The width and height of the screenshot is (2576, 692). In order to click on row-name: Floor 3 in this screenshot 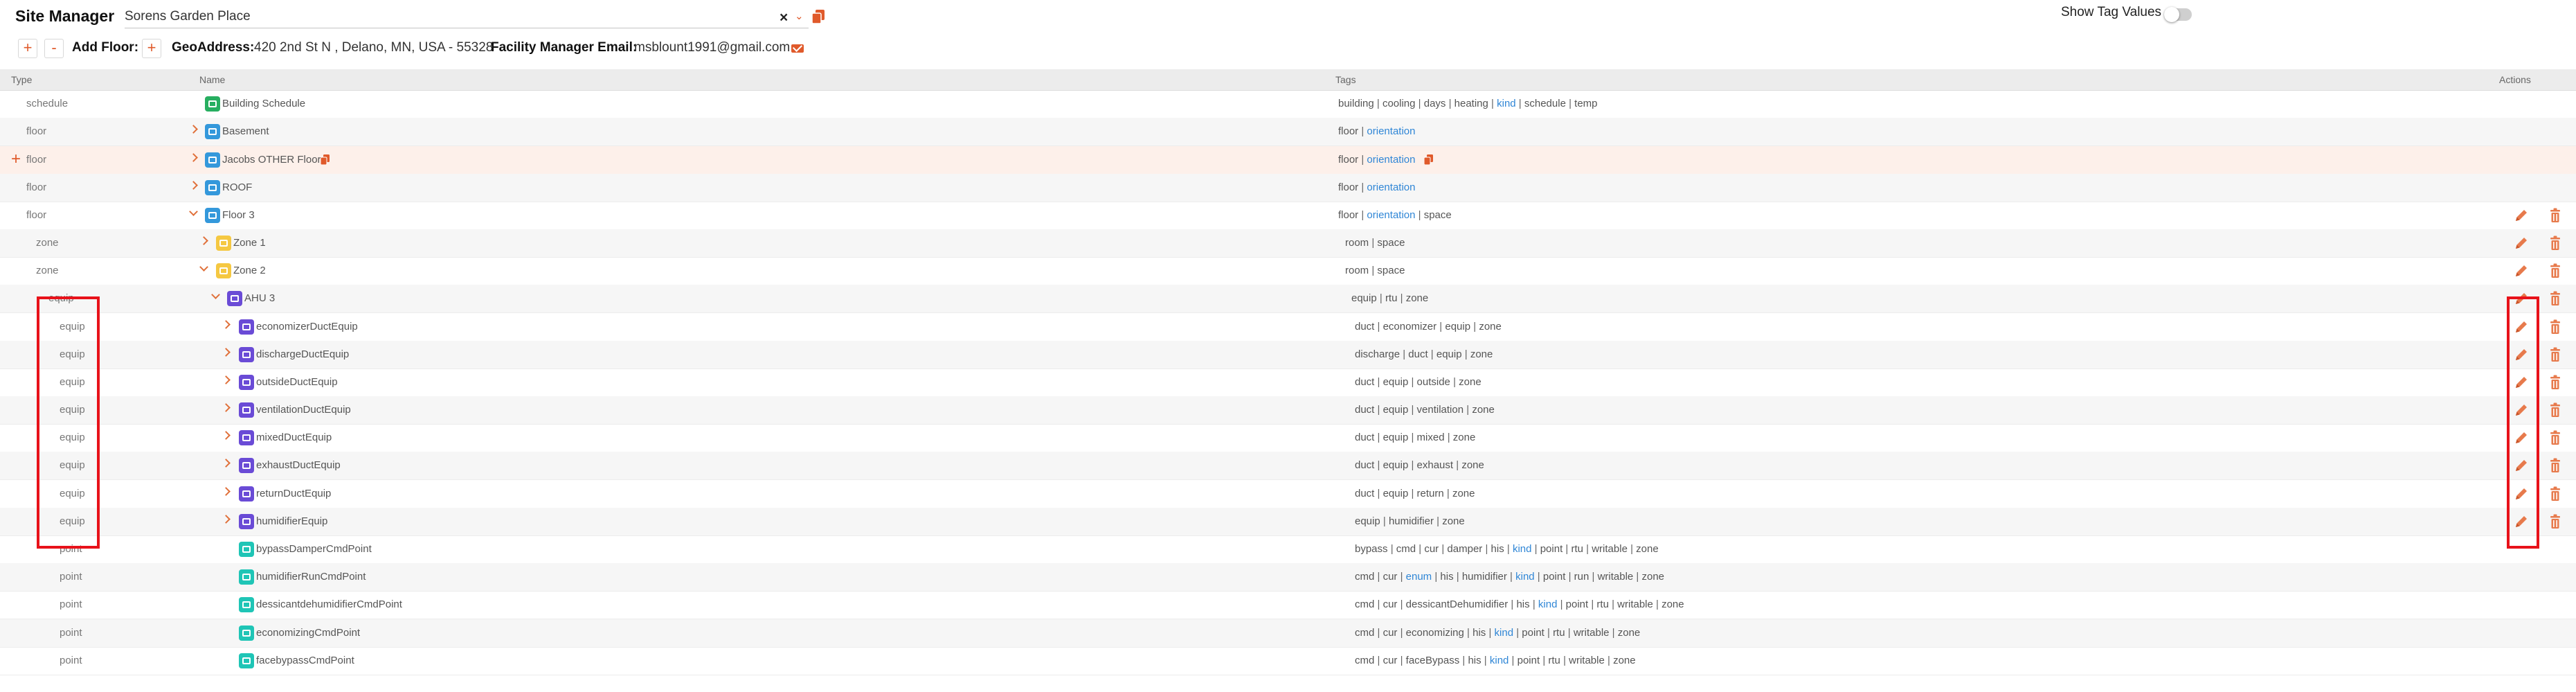, I will do `click(239, 215)`.